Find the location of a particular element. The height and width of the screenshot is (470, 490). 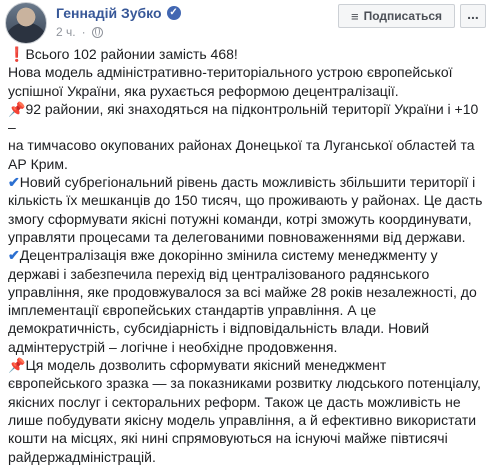

post-text-line: АР Крим. is located at coordinates (247, 164).